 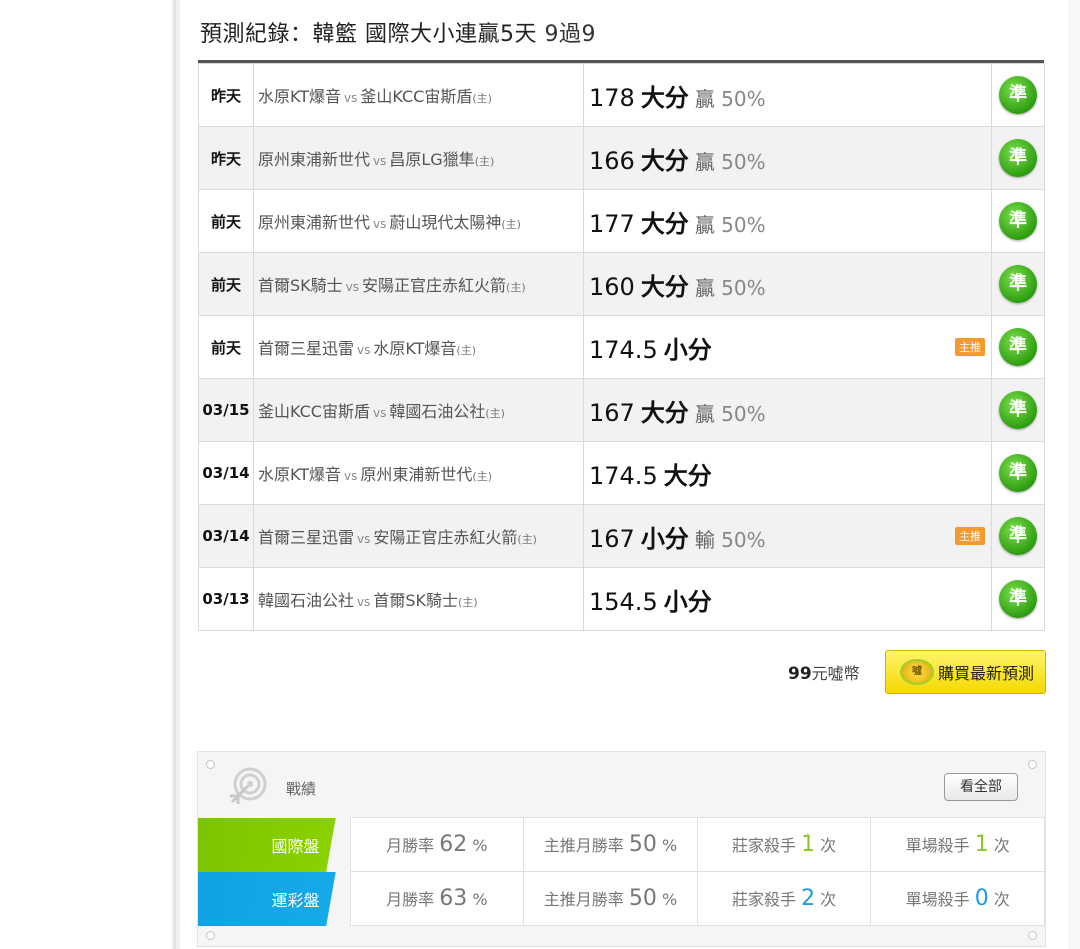 What do you see at coordinates (418, 347) in the screenshot?
I see `record-match: 首爾三星迅雷 vs 水原KT爆音(主)` at bounding box center [418, 347].